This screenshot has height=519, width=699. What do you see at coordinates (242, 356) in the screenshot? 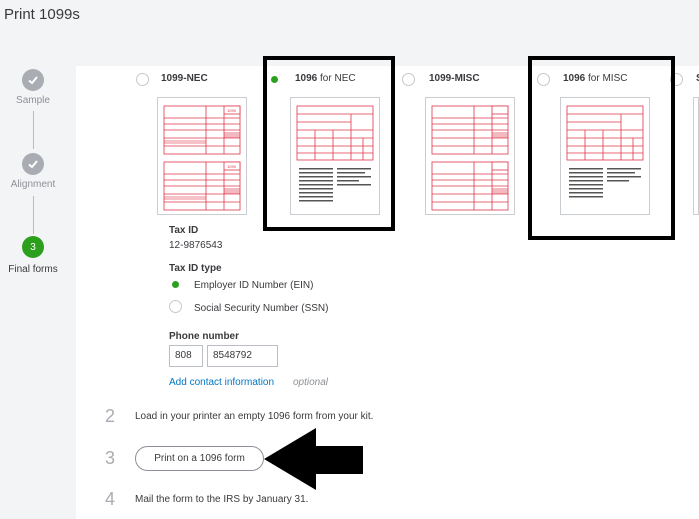
I see `phone-number-input: 8548792` at bounding box center [242, 356].